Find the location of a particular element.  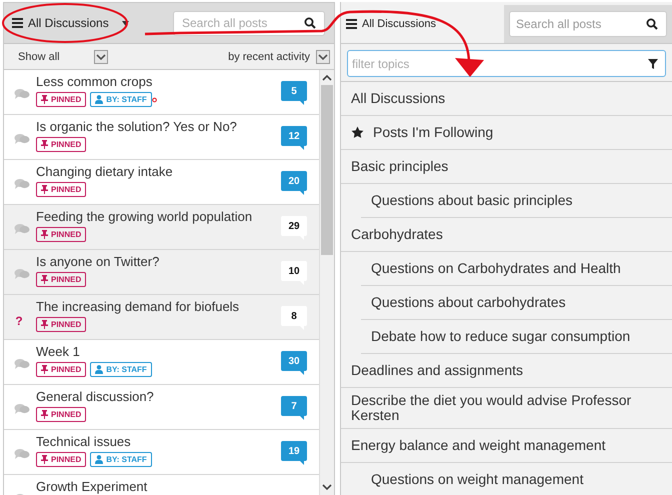

question-icon: ? is located at coordinates (19, 321).